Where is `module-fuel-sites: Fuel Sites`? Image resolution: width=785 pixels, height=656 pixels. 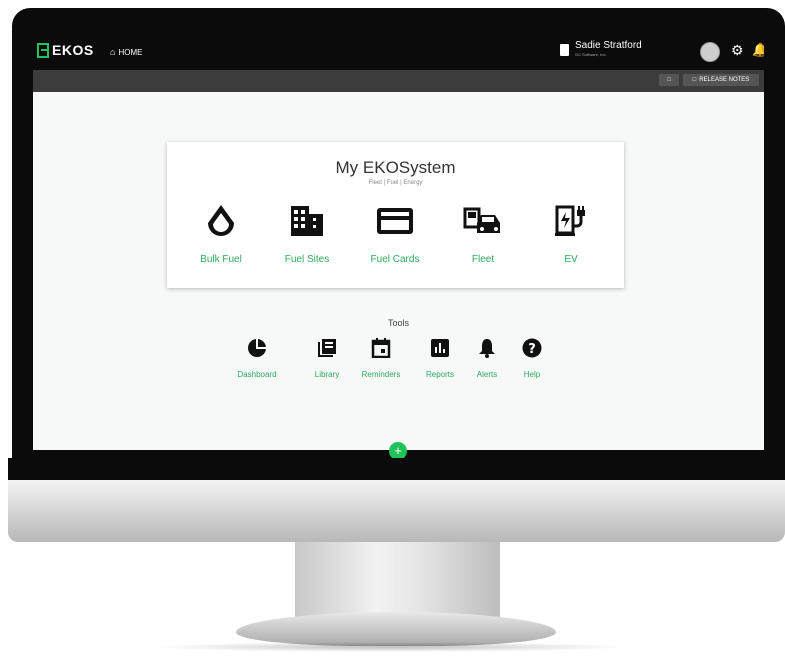 module-fuel-sites: Fuel Sites is located at coordinates (307, 233).